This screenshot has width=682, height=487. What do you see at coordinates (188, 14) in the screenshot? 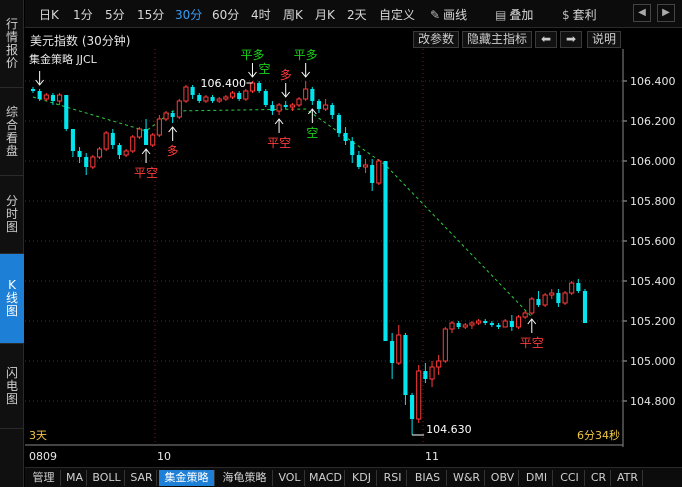
I see `period-30min: 30分` at bounding box center [188, 14].